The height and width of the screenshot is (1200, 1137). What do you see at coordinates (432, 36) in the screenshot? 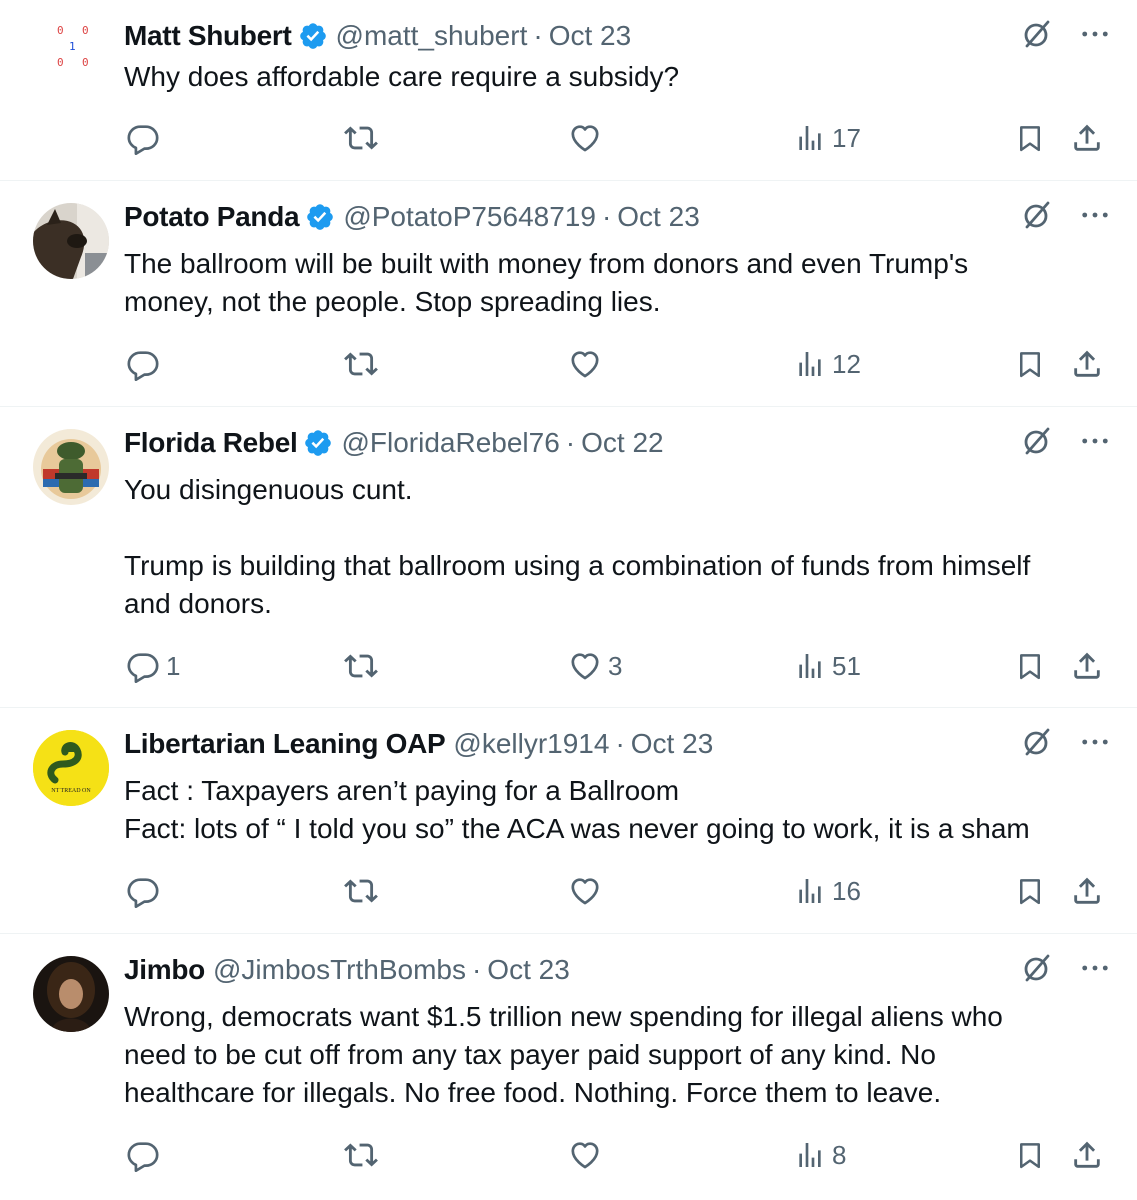
I see `user-handle: @matt_shubert` at bounding box center [432, 36].